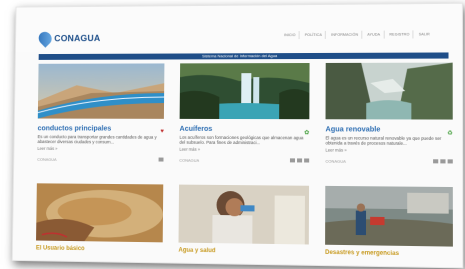  What do you see at coordinates (400, 34) in the screenshot?
I see `nav-item-registro: REGISTRO` at bounding box center [400, 34].